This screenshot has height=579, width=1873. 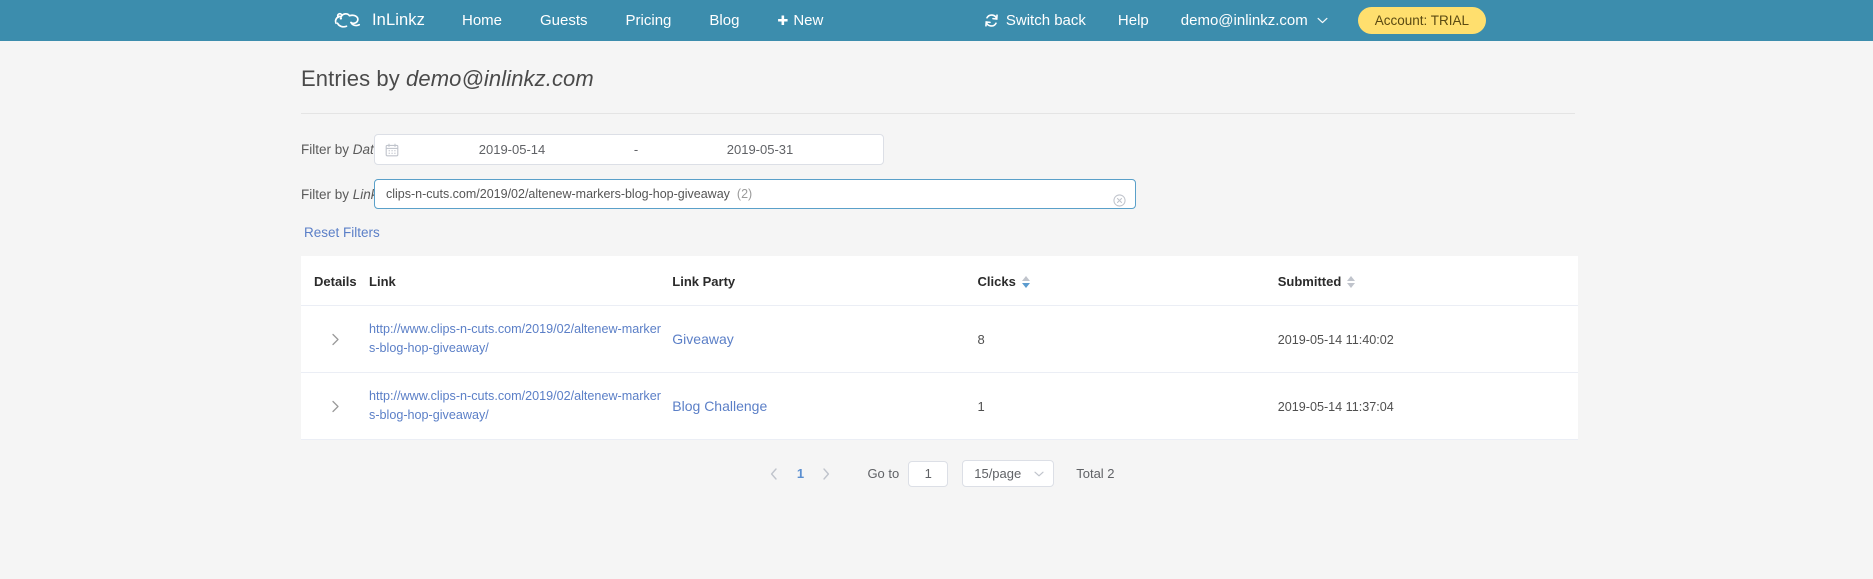 What do you see at coordinates (1309, 281) in the screenshot?
I see `column-header-submitted-label: Submitted` at bounding box center [1309, 281].